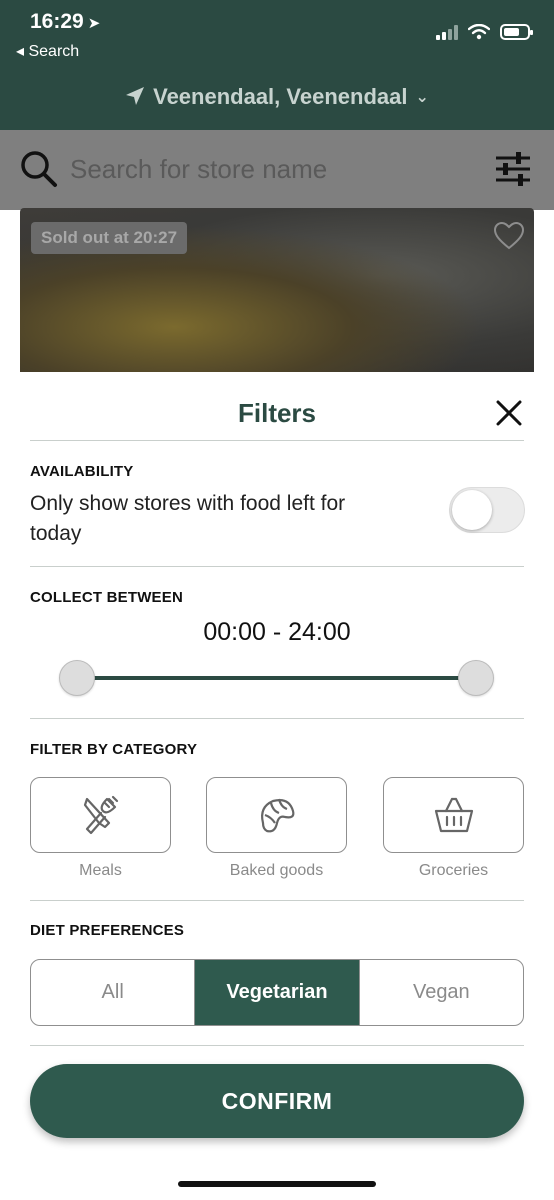 Image resolution: width=554 pixels, height=1200 pixels. What do you see at coordinates (422, 97) in the screenshot?
I see `chevron-down-icon: ⌄` at bounding box center [422, 97].